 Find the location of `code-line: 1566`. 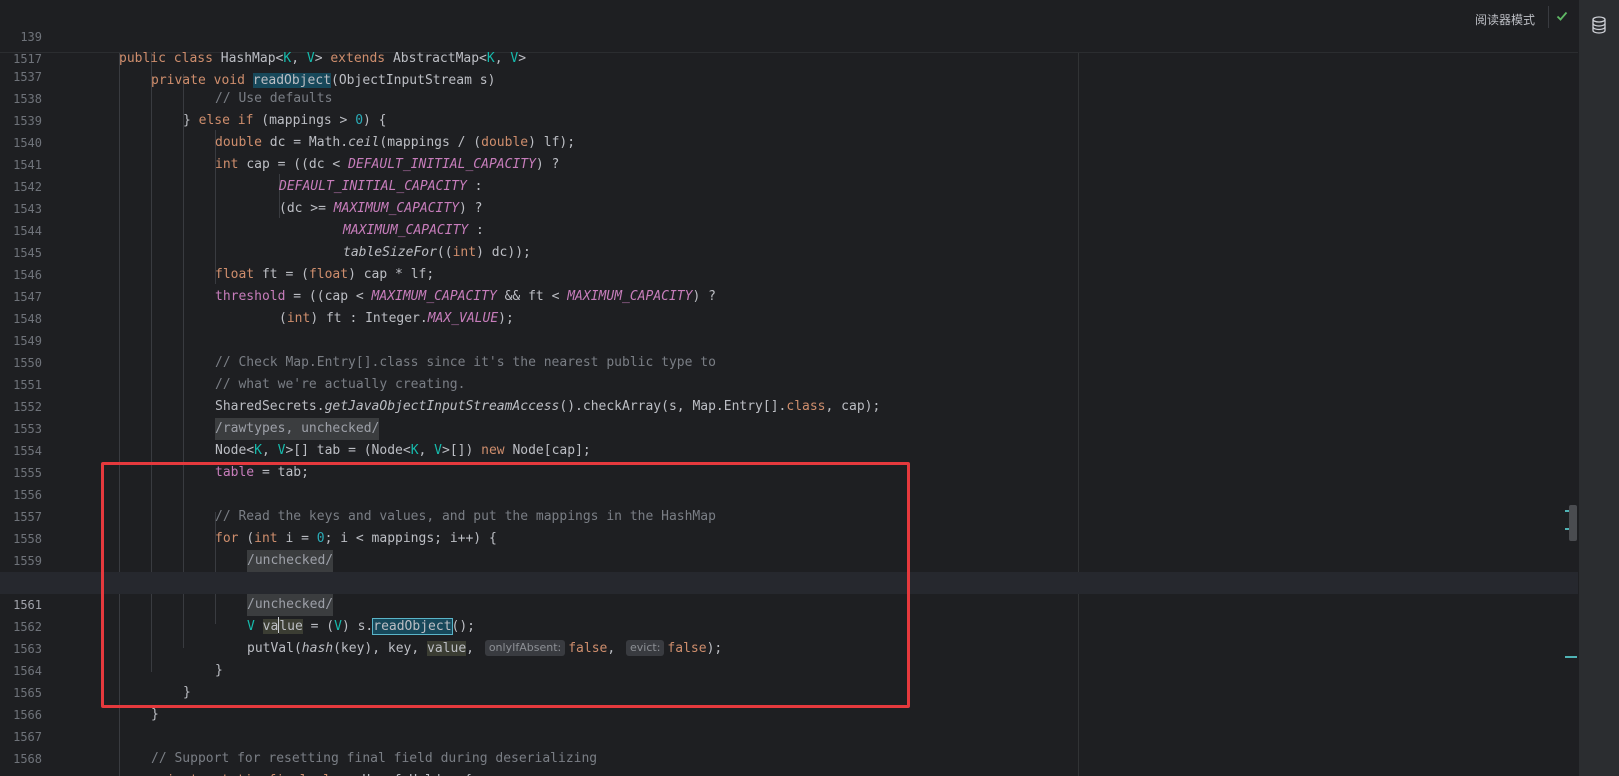

code-line: 1566 is located at coordinates (789, 702).